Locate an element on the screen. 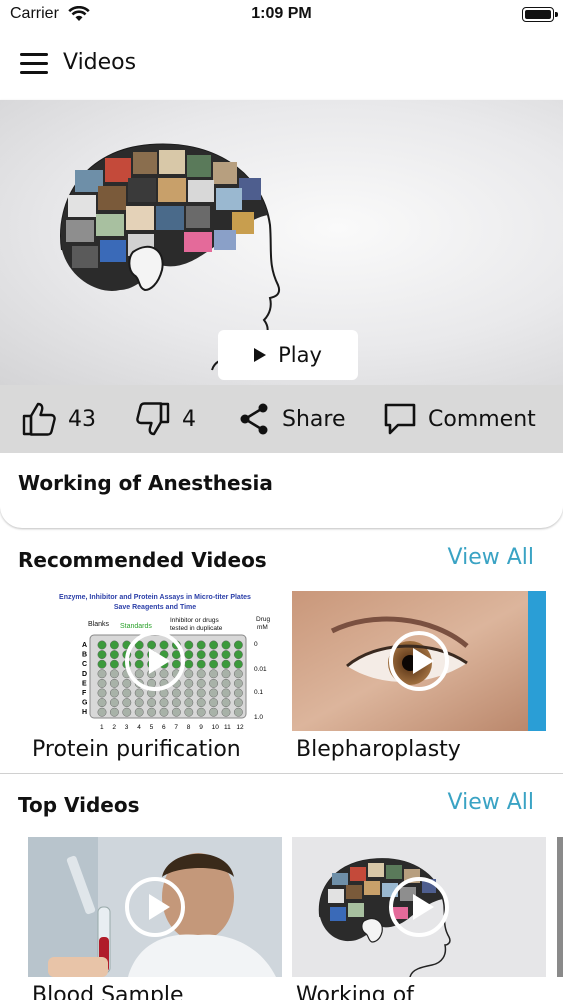  top-videos-title: Top Videos is located at coordinates (79, 805).